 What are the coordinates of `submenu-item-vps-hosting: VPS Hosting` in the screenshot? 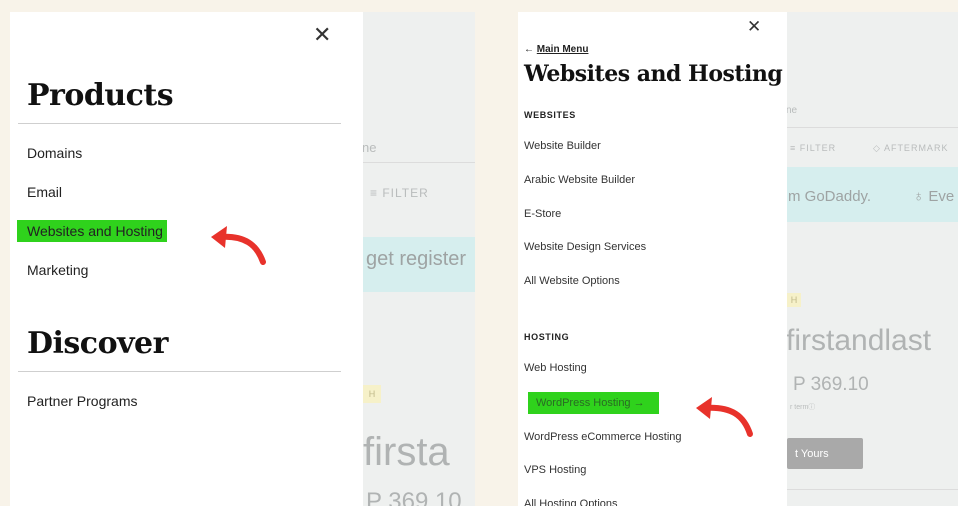 It's located at (555, 470).